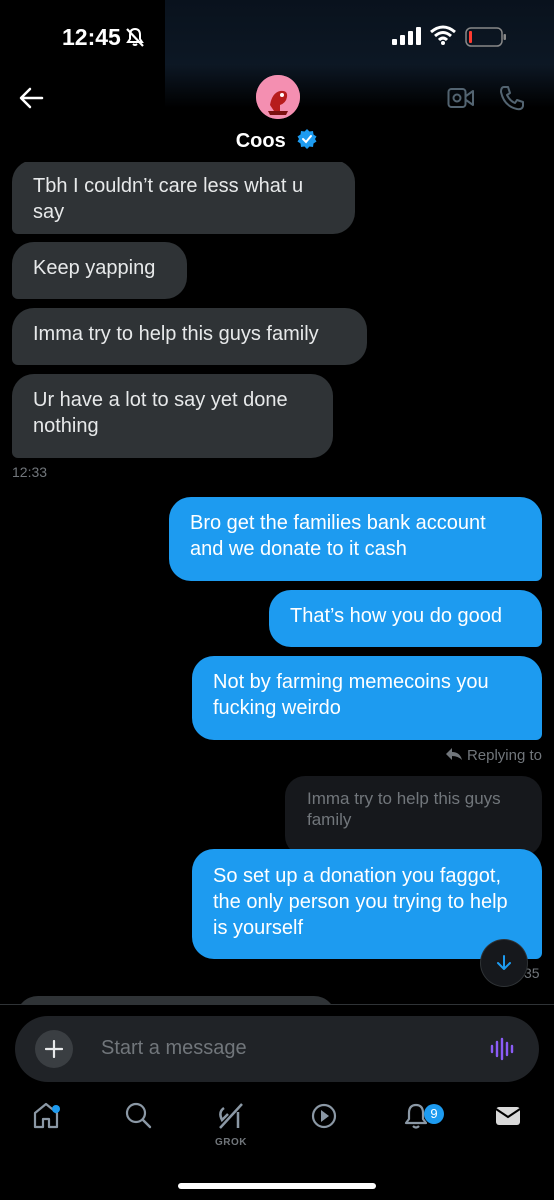  I want to click on received-message: Ur have a lot to say yet done nothing, so click(172, 416).